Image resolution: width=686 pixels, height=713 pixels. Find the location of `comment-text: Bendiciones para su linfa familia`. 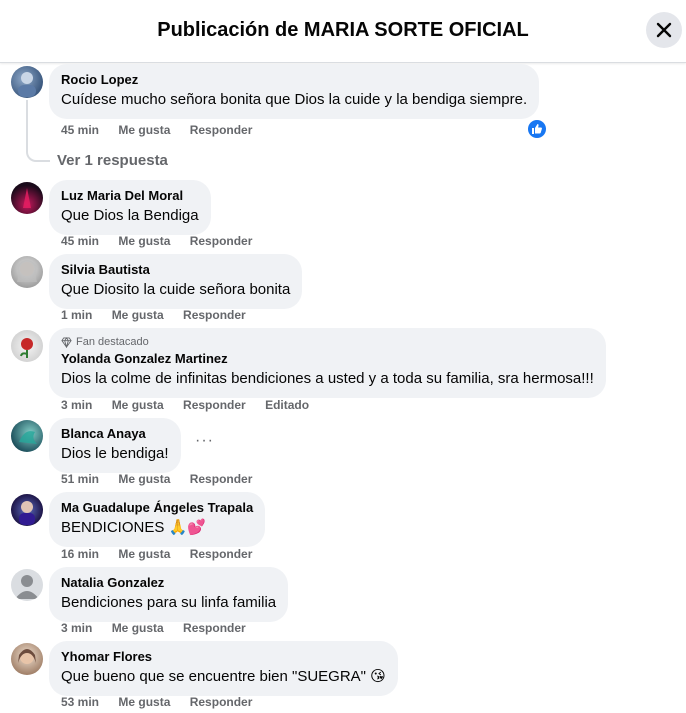

comment-text: Bendiciones para su linfa familia is located at coordinates (169, 602).